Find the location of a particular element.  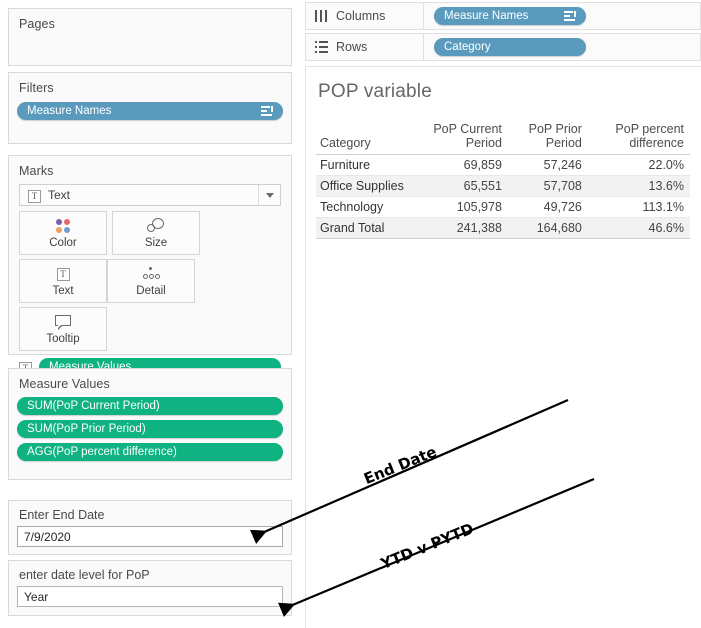

filters-card: Filters Measure Names is located at coordinates (150, 108).